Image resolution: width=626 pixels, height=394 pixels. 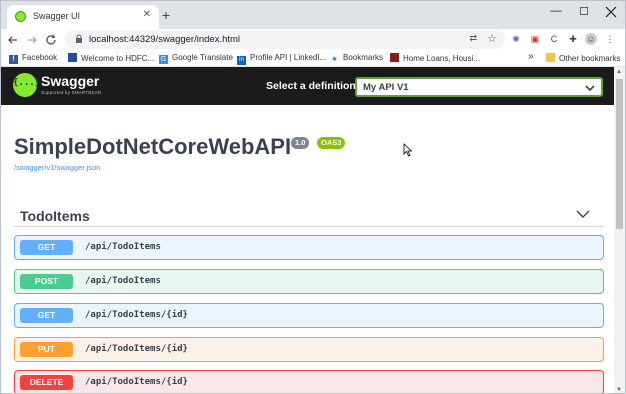 What do you see at coordinates (166, 15) in the screenshot?
I see `new-tab-button: +` at bounding box center [166, 15].